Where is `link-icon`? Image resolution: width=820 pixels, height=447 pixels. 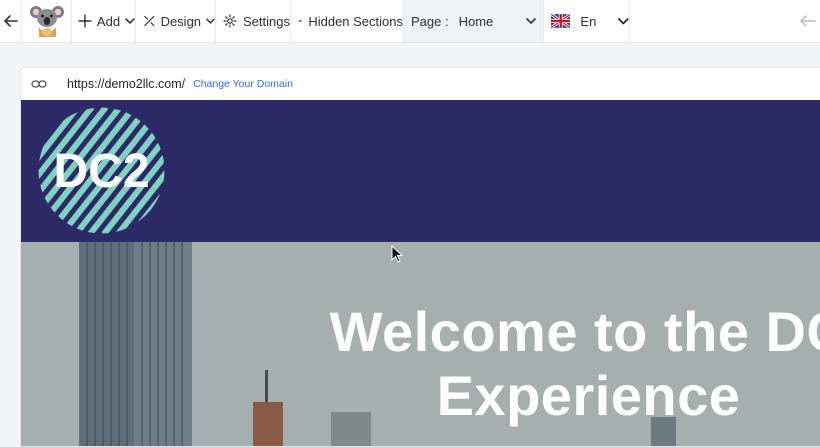
link-icon is located at coordinates (39, 84).